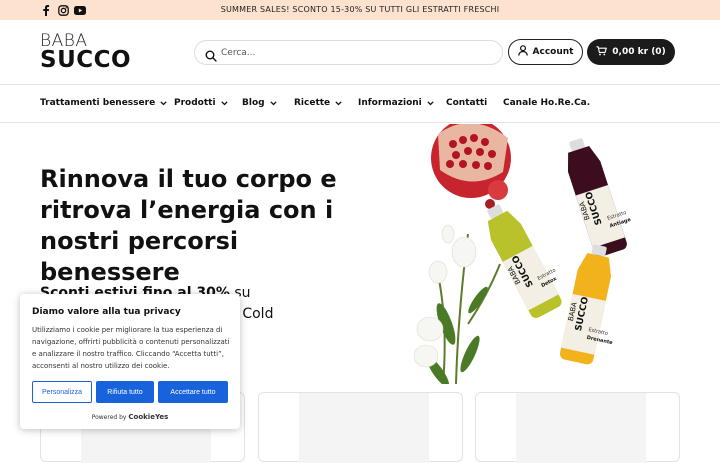 The height and width of the screenshot is (463, 720). Describe the element at coordinates (553, 52) in the screenshot. I see `account-label: Account` at that location.